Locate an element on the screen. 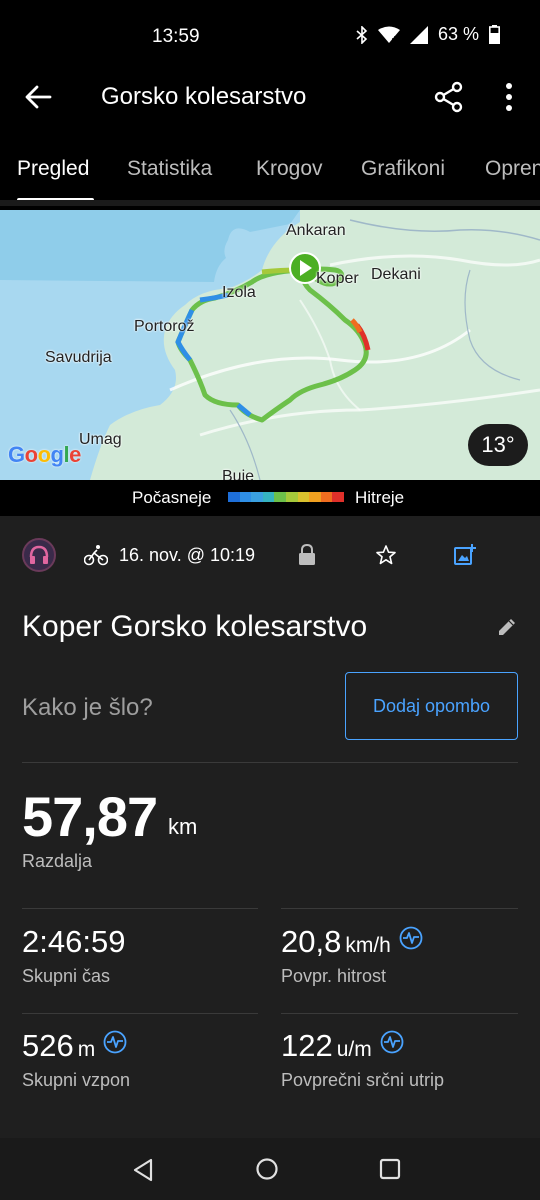  more-vertical-icon is located at coordinates (509, 97).